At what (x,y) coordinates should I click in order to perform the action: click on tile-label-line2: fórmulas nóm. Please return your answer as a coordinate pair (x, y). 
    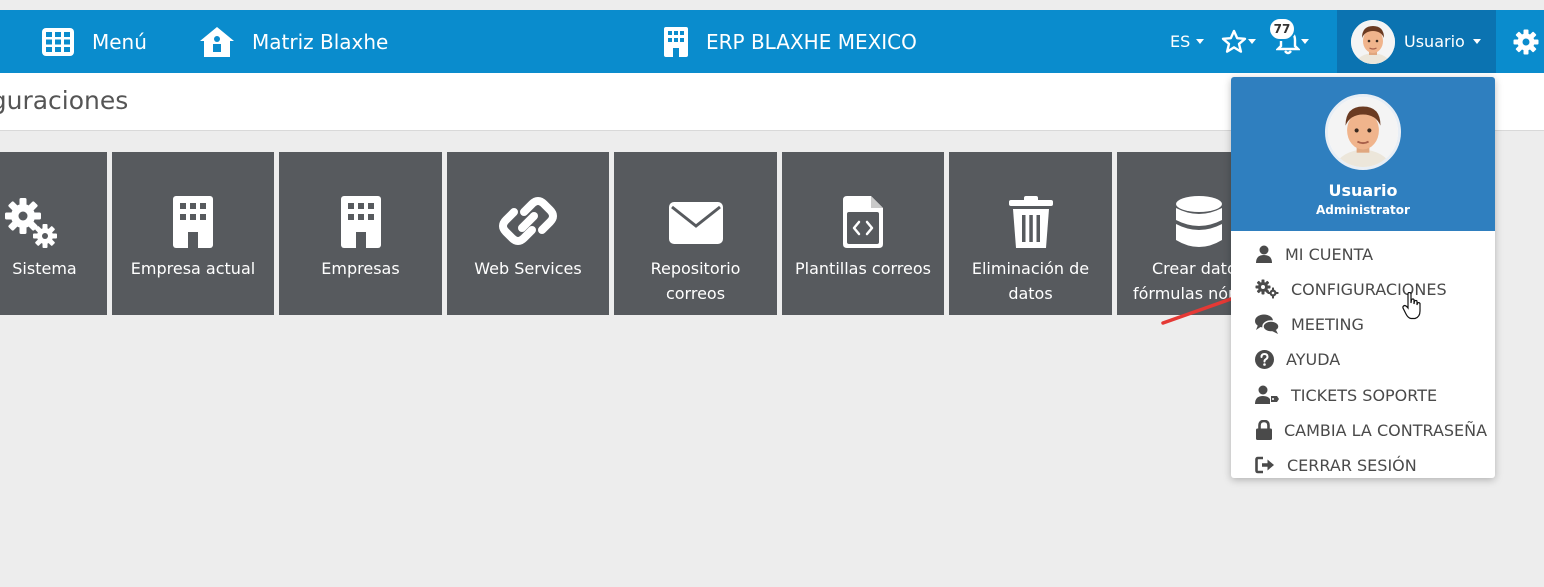
    Looking at the image, I should click on (1188, 293).